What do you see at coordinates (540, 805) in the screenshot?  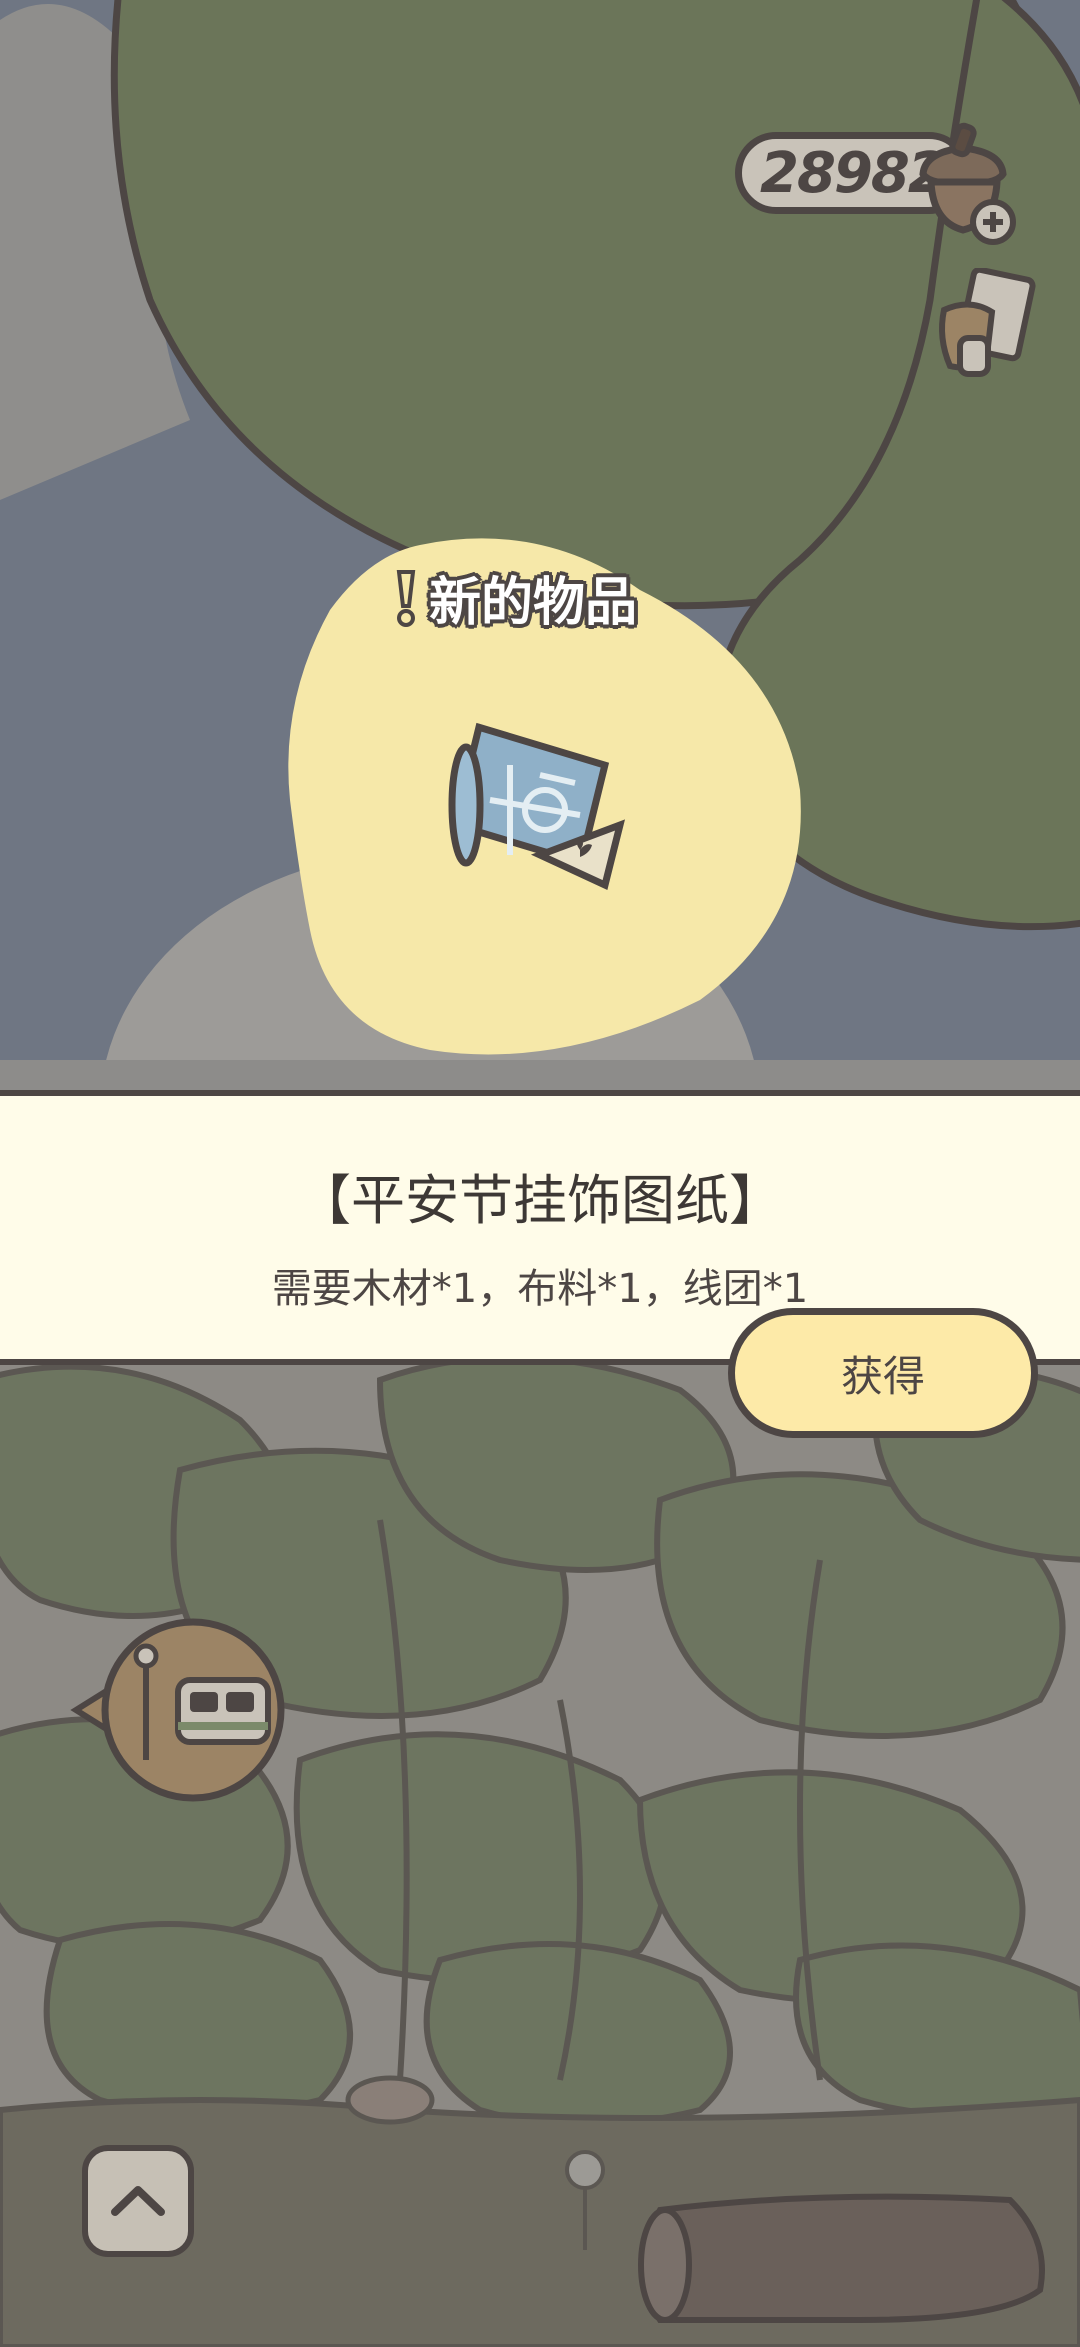 I see `blueprint-icon` at bounding box center [540, 805].